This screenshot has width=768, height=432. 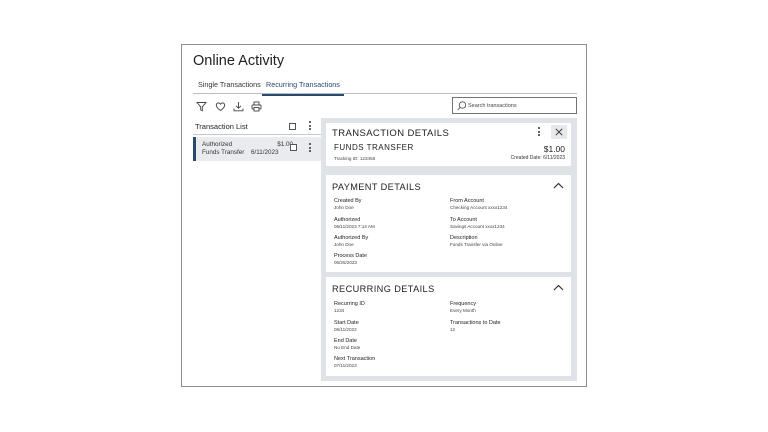 What do you see at coordinates (201, 106) in the screenshot?
I see `filter-icon` at bounding box center [201, 106].